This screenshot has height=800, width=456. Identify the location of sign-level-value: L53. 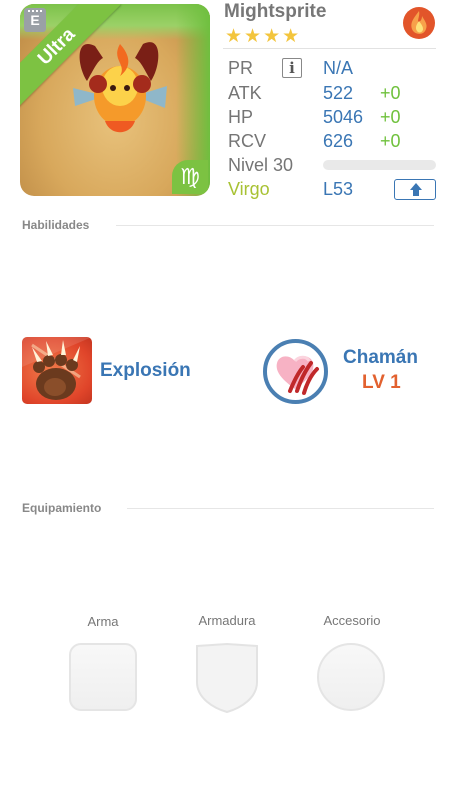
(338, 189).